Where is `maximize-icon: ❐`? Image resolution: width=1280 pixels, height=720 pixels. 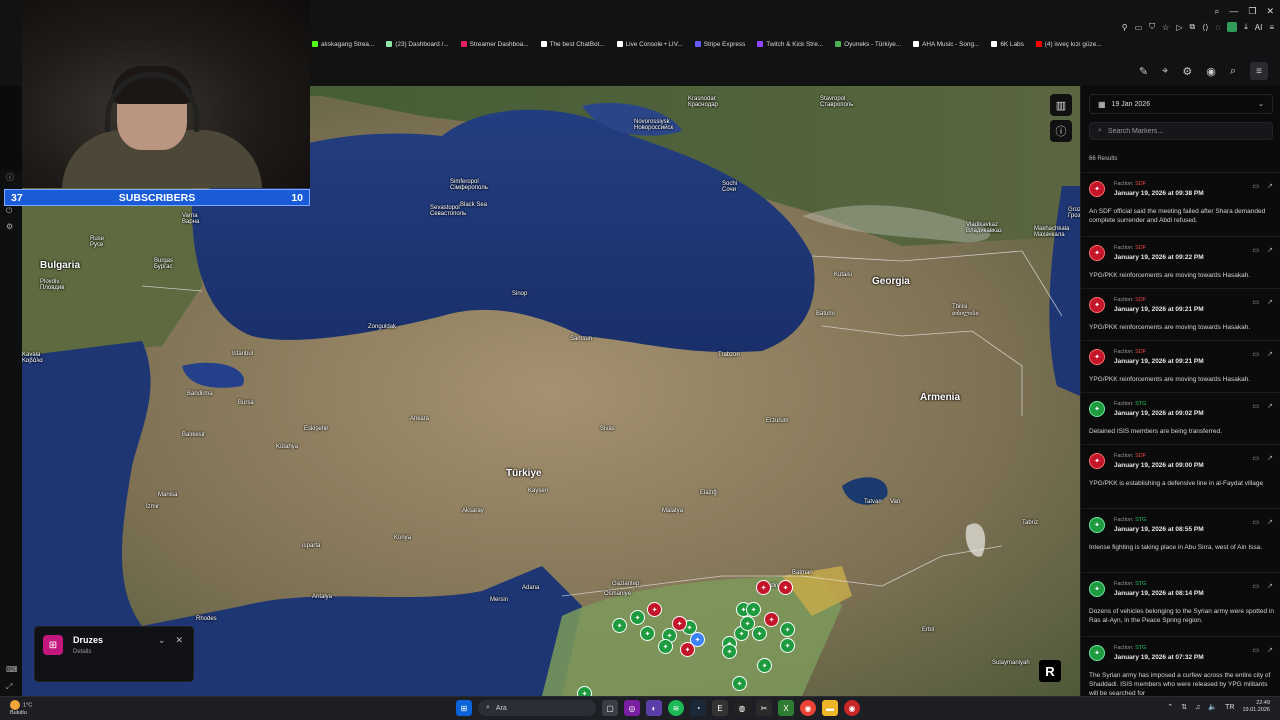
maximize-icon: ❐ is located at coordinates (1252, 11).